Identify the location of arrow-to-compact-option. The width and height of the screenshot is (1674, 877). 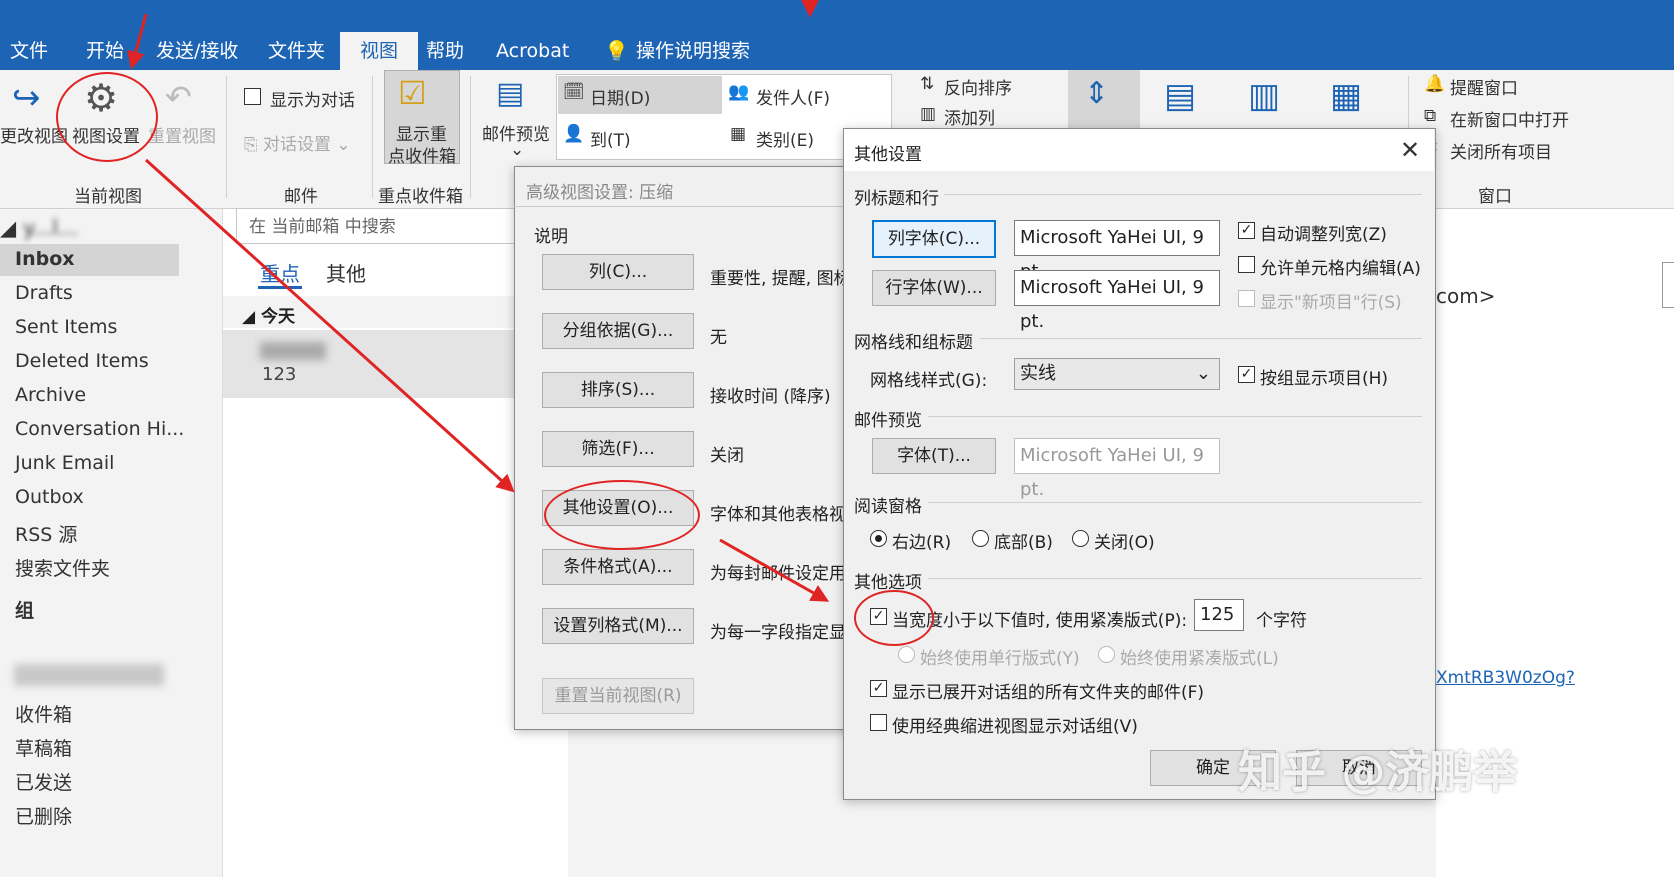
(774, 570).